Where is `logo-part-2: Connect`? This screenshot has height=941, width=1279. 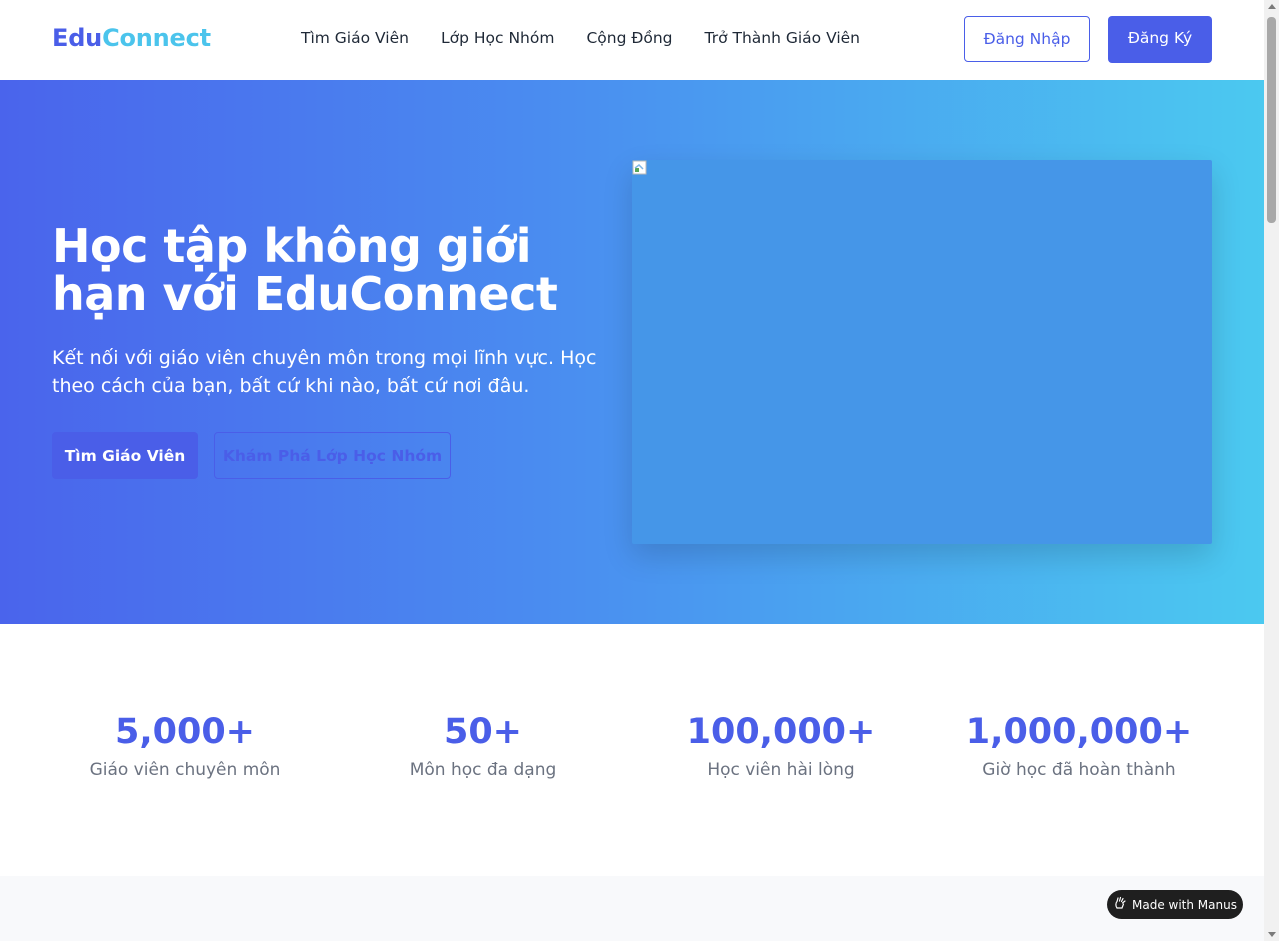 logo-part-2: Connect is located at coordinates (156, 38).